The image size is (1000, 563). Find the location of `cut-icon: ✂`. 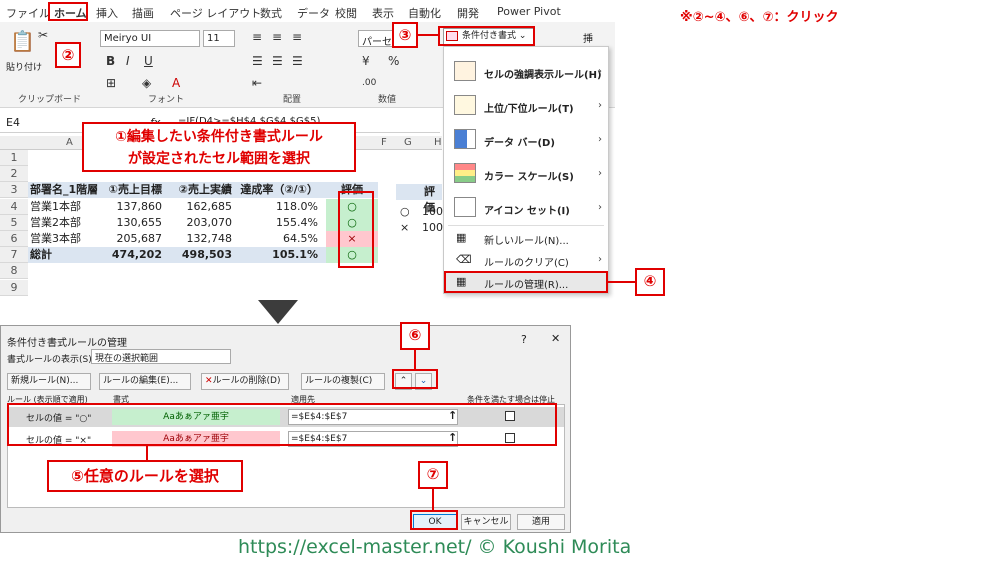

cut-icon: ✂ is located at coordinates (43, 35).